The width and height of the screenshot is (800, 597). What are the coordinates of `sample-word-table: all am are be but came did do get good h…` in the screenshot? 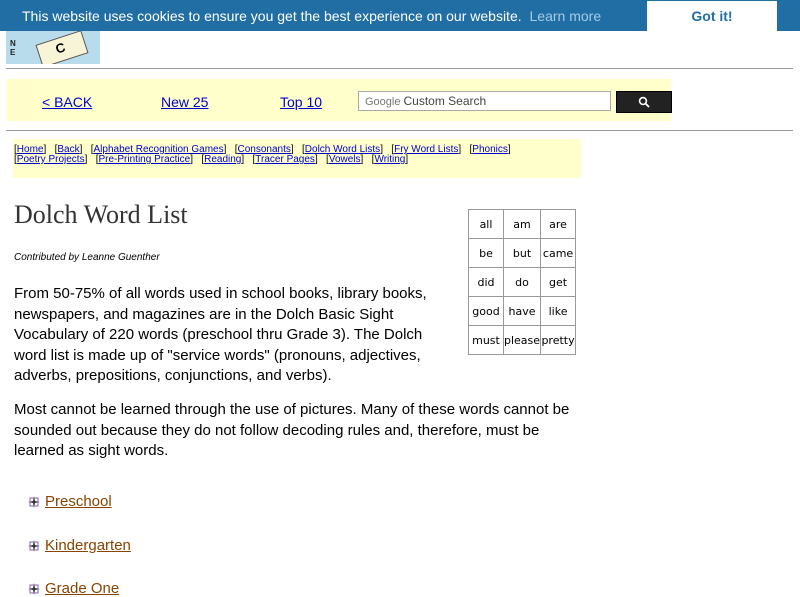 It's located at (522, 282).